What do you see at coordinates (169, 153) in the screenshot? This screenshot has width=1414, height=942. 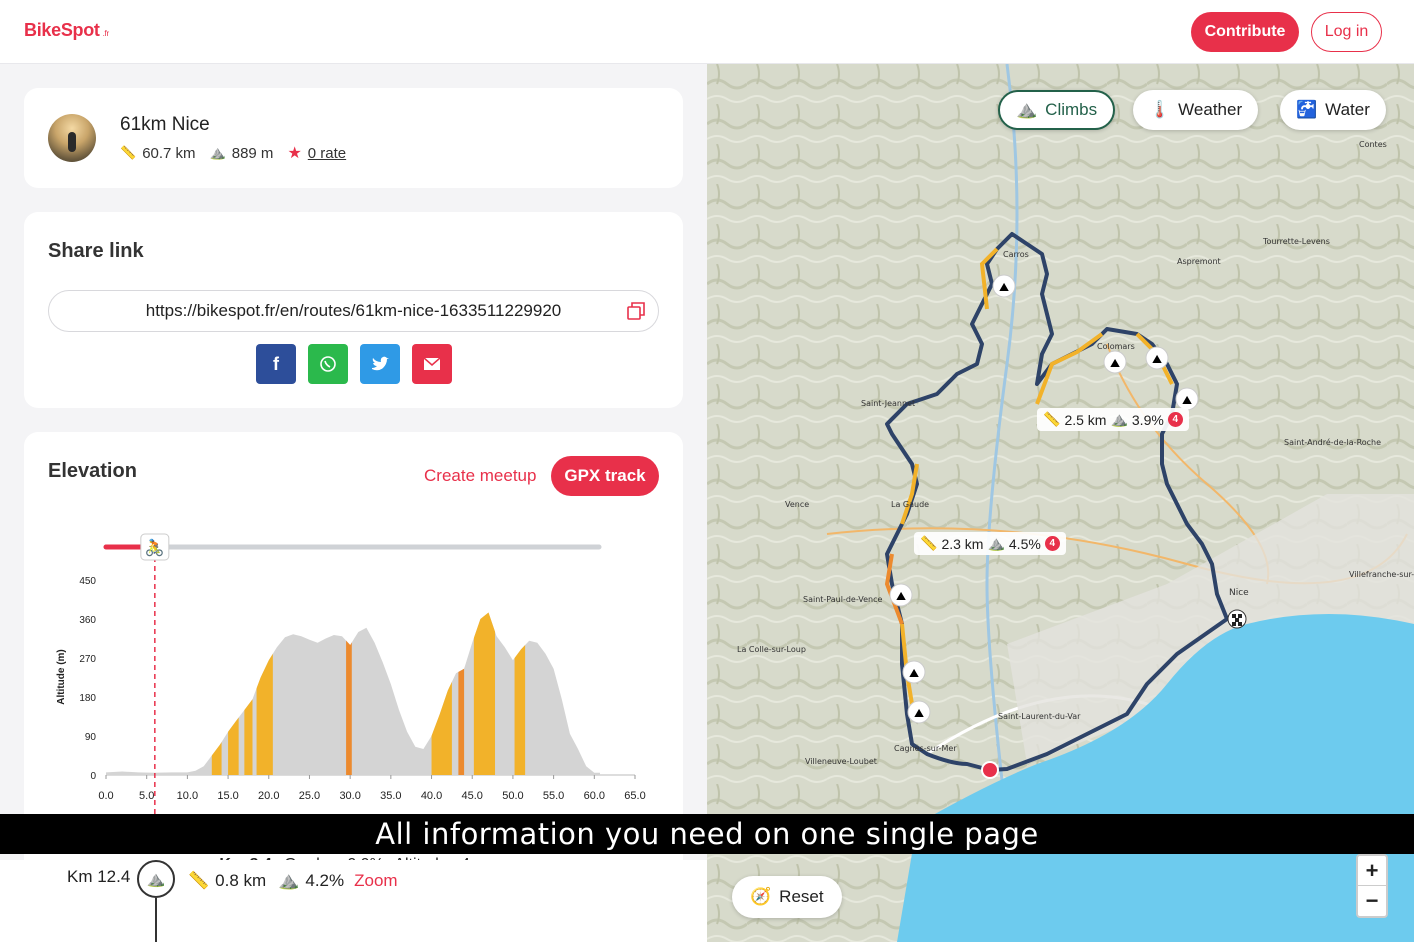 I see `route-distance: 60.7 km` at bounding box center [169, 153].